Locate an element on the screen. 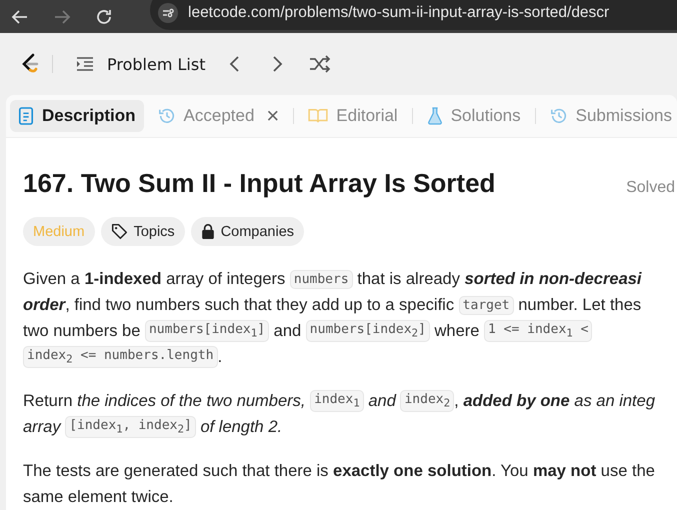 The height and width of the screenshot is (510, 677). tab: Accepted × is located at coordinates (219, 116).